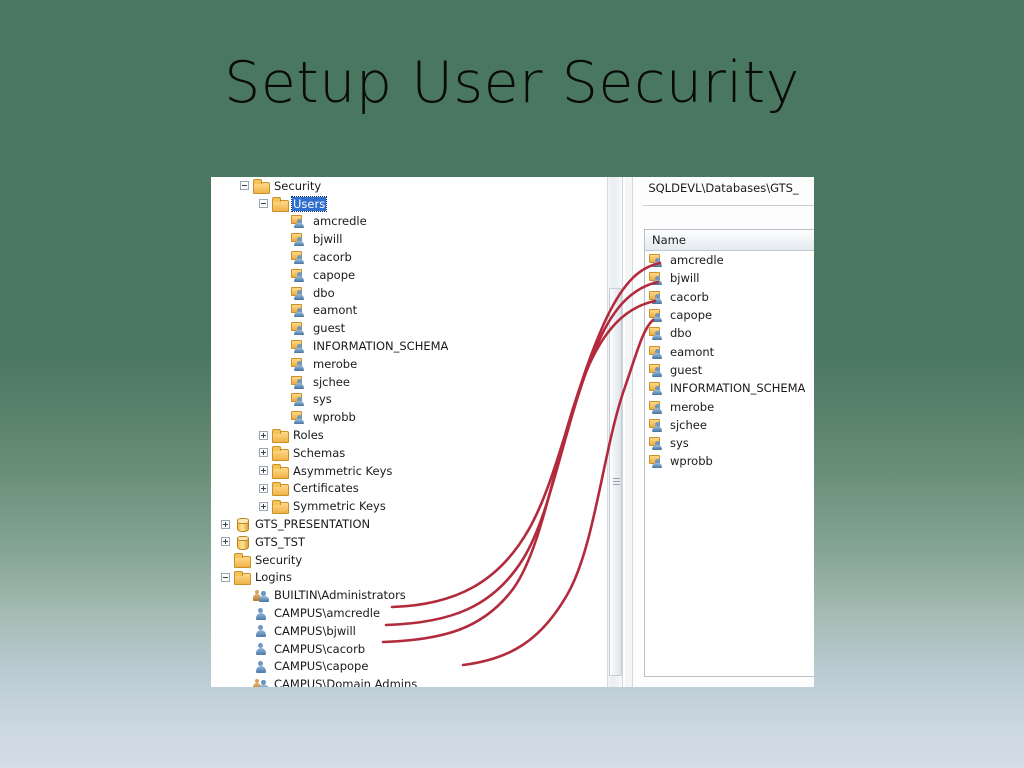 The height and width of the screenshot is (768, 1024). I want to click on database-icon, so click(242, 542).